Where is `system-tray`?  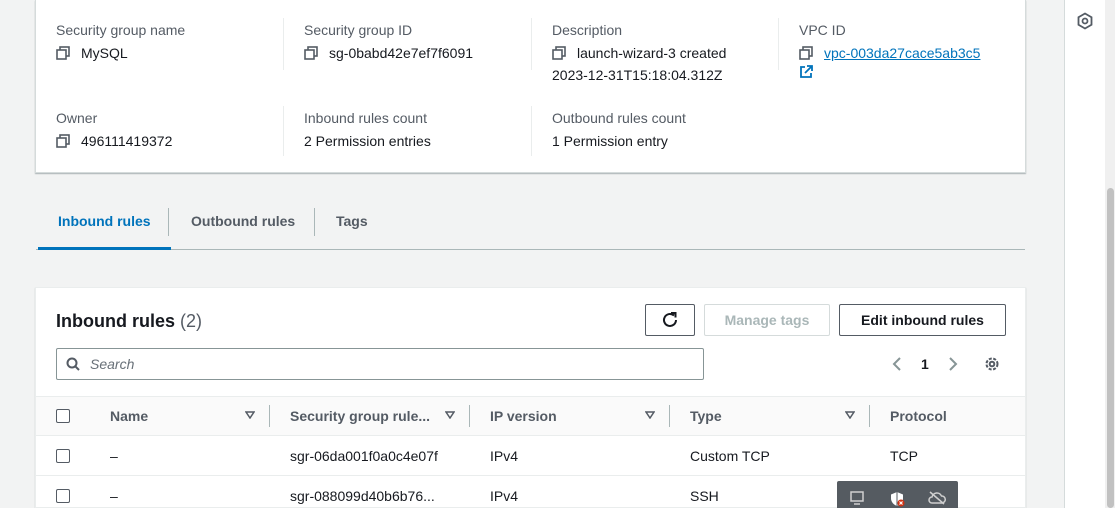
system-tray is located at coordinates (897, 494).